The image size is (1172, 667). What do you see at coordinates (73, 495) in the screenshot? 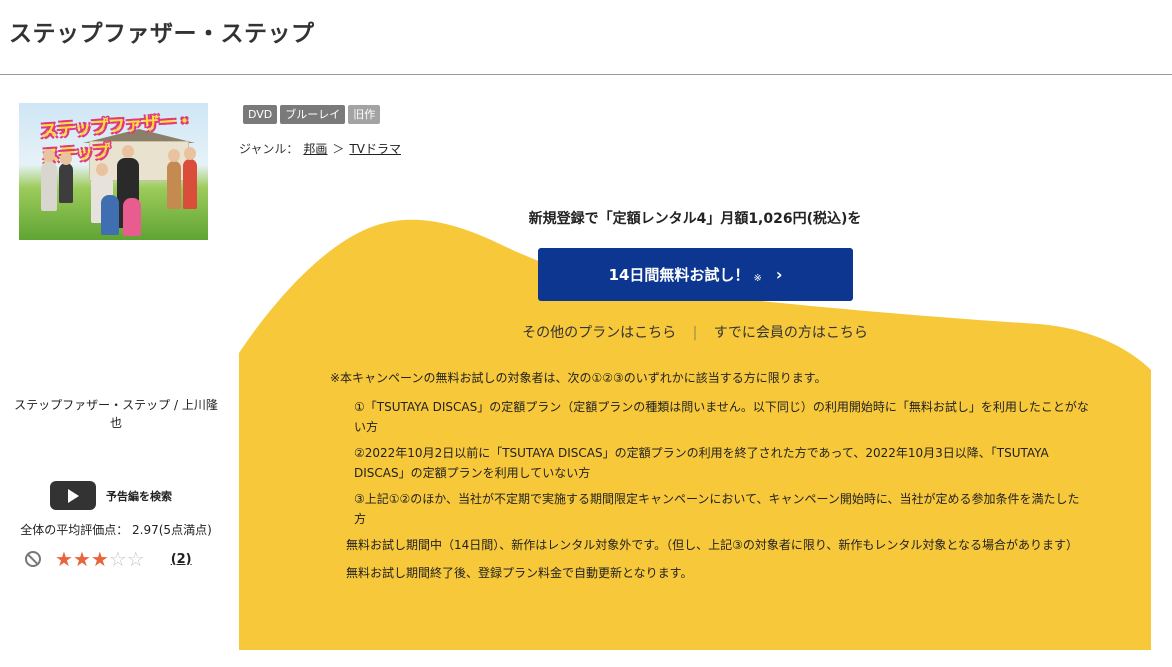
I see `play-icon` at bounding box center [73, 495].